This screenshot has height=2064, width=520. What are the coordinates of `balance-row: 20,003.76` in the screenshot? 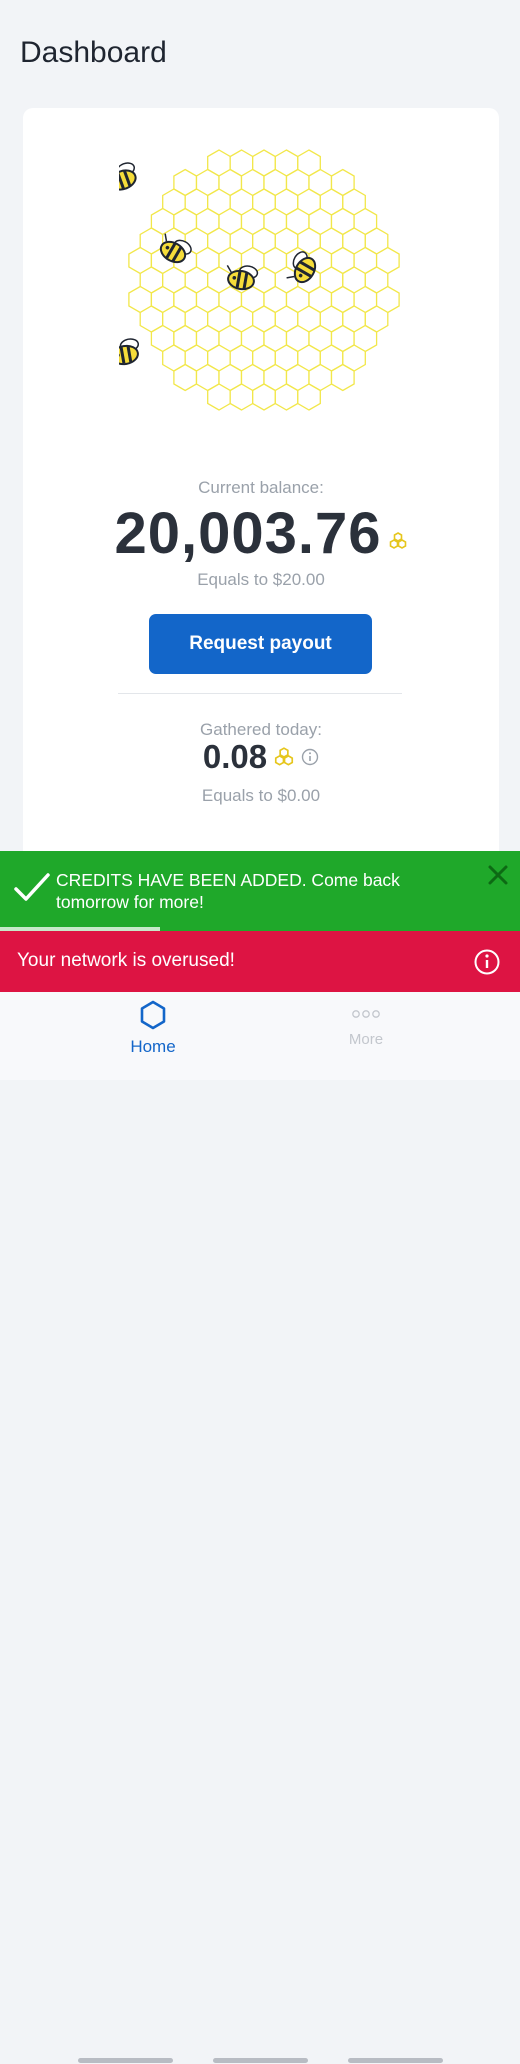 It's located at (261, 534).